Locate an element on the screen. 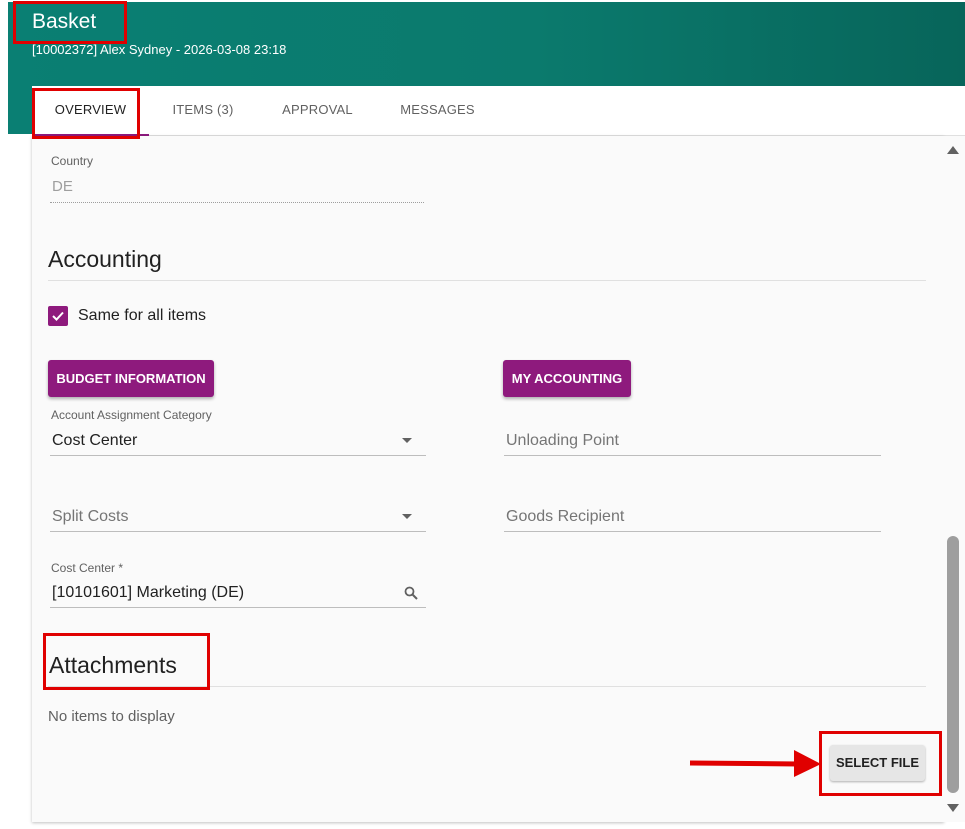 The width and height of the screenshot is (965, 829). attachments-empty-text: No items to display is located at coordinates (111, 716).